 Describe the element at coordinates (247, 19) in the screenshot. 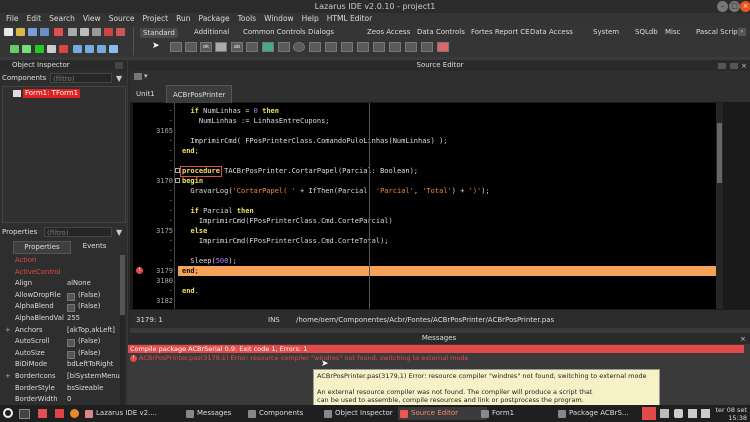

I see `menu-tools: Tools` at that location.